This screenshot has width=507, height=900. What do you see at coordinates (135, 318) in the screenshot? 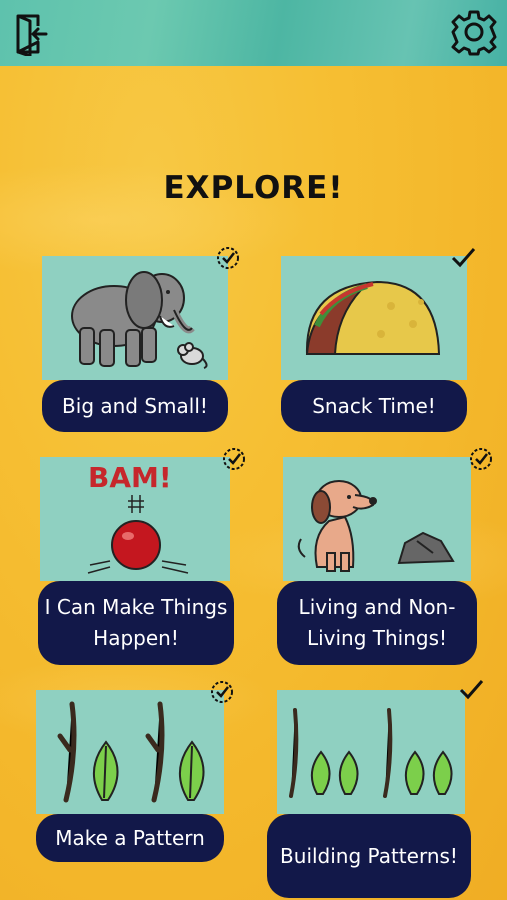
I see `elephant-mouse-illustration` at bounding box center [135, 318].